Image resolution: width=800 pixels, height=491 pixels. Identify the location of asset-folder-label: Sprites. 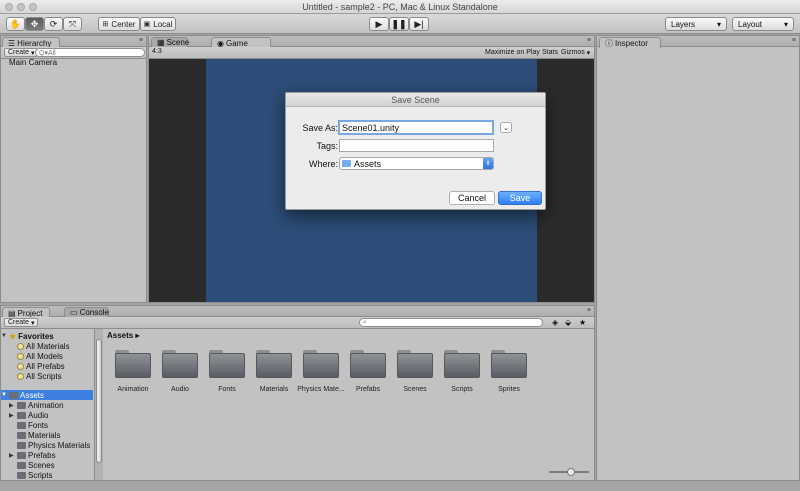
(509, 389).